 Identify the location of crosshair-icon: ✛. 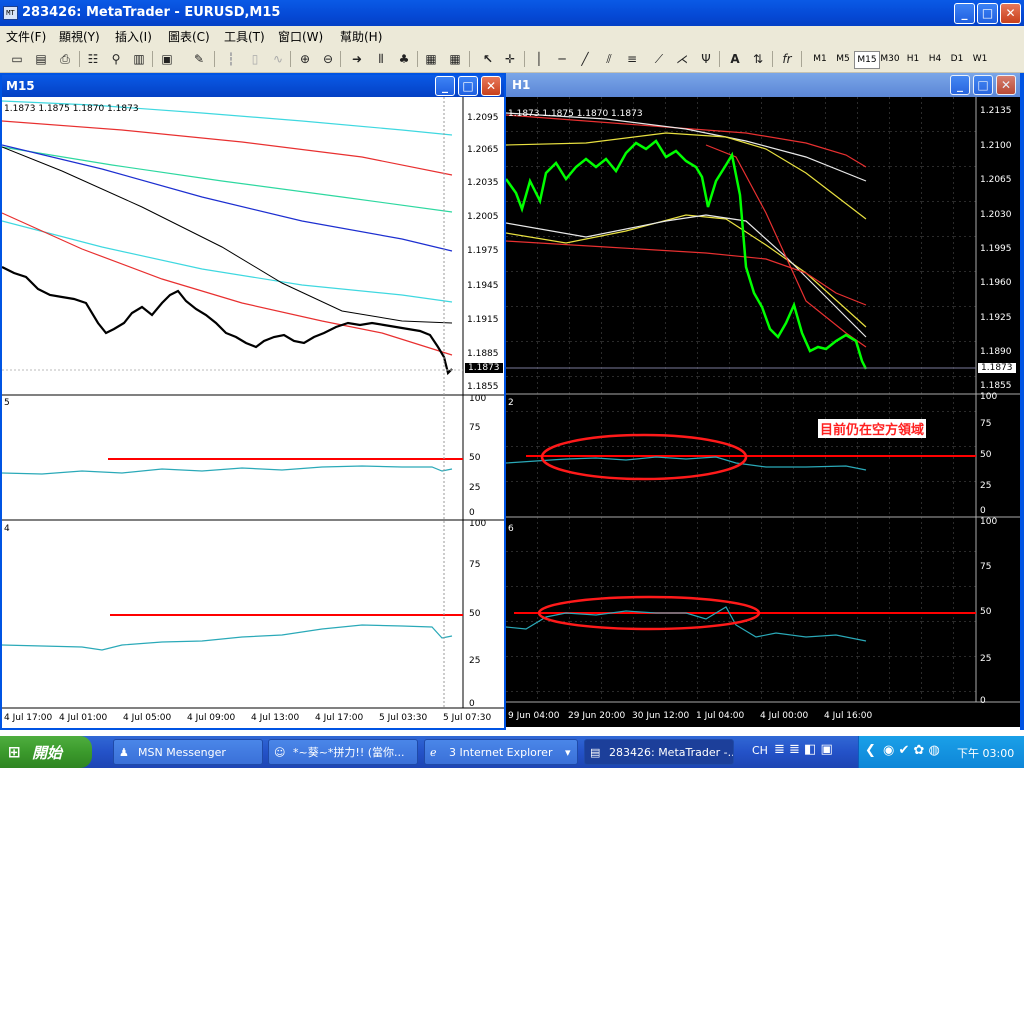
(510, 59).